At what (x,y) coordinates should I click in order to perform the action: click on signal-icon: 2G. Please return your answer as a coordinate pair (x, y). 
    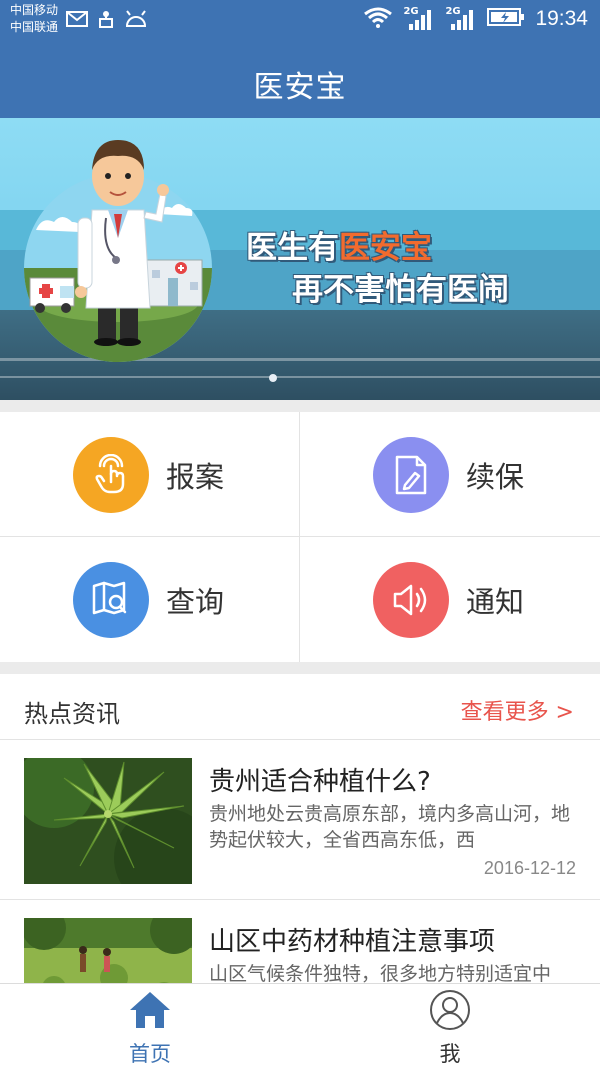
    Looking at the image, I should click on (419, 19).